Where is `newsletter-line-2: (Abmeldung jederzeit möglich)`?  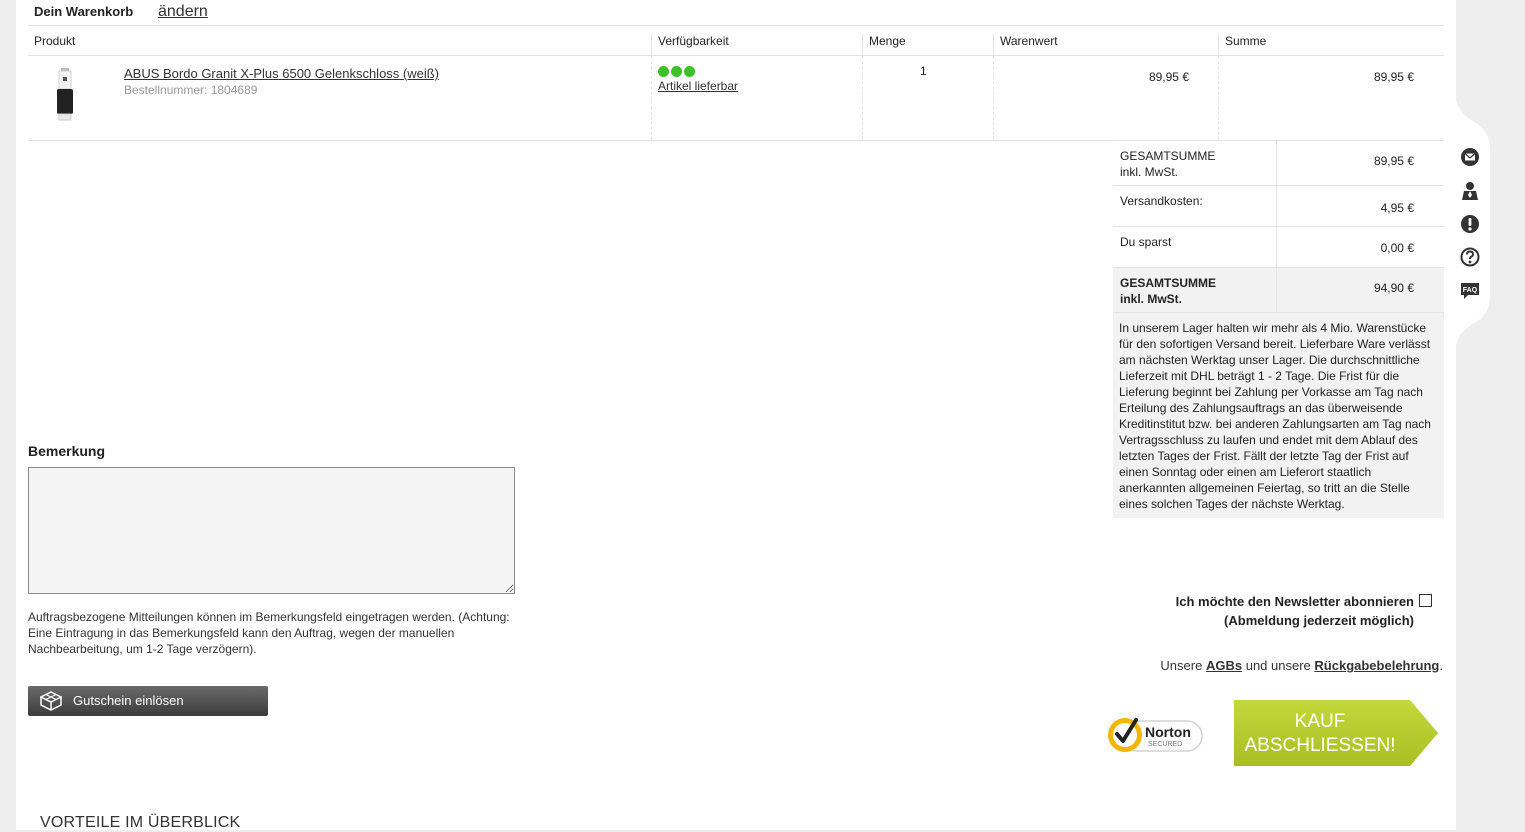
newsletter-line-2: (Abmeldung jederzeit möglich) is located at coordinates (1319, 620).